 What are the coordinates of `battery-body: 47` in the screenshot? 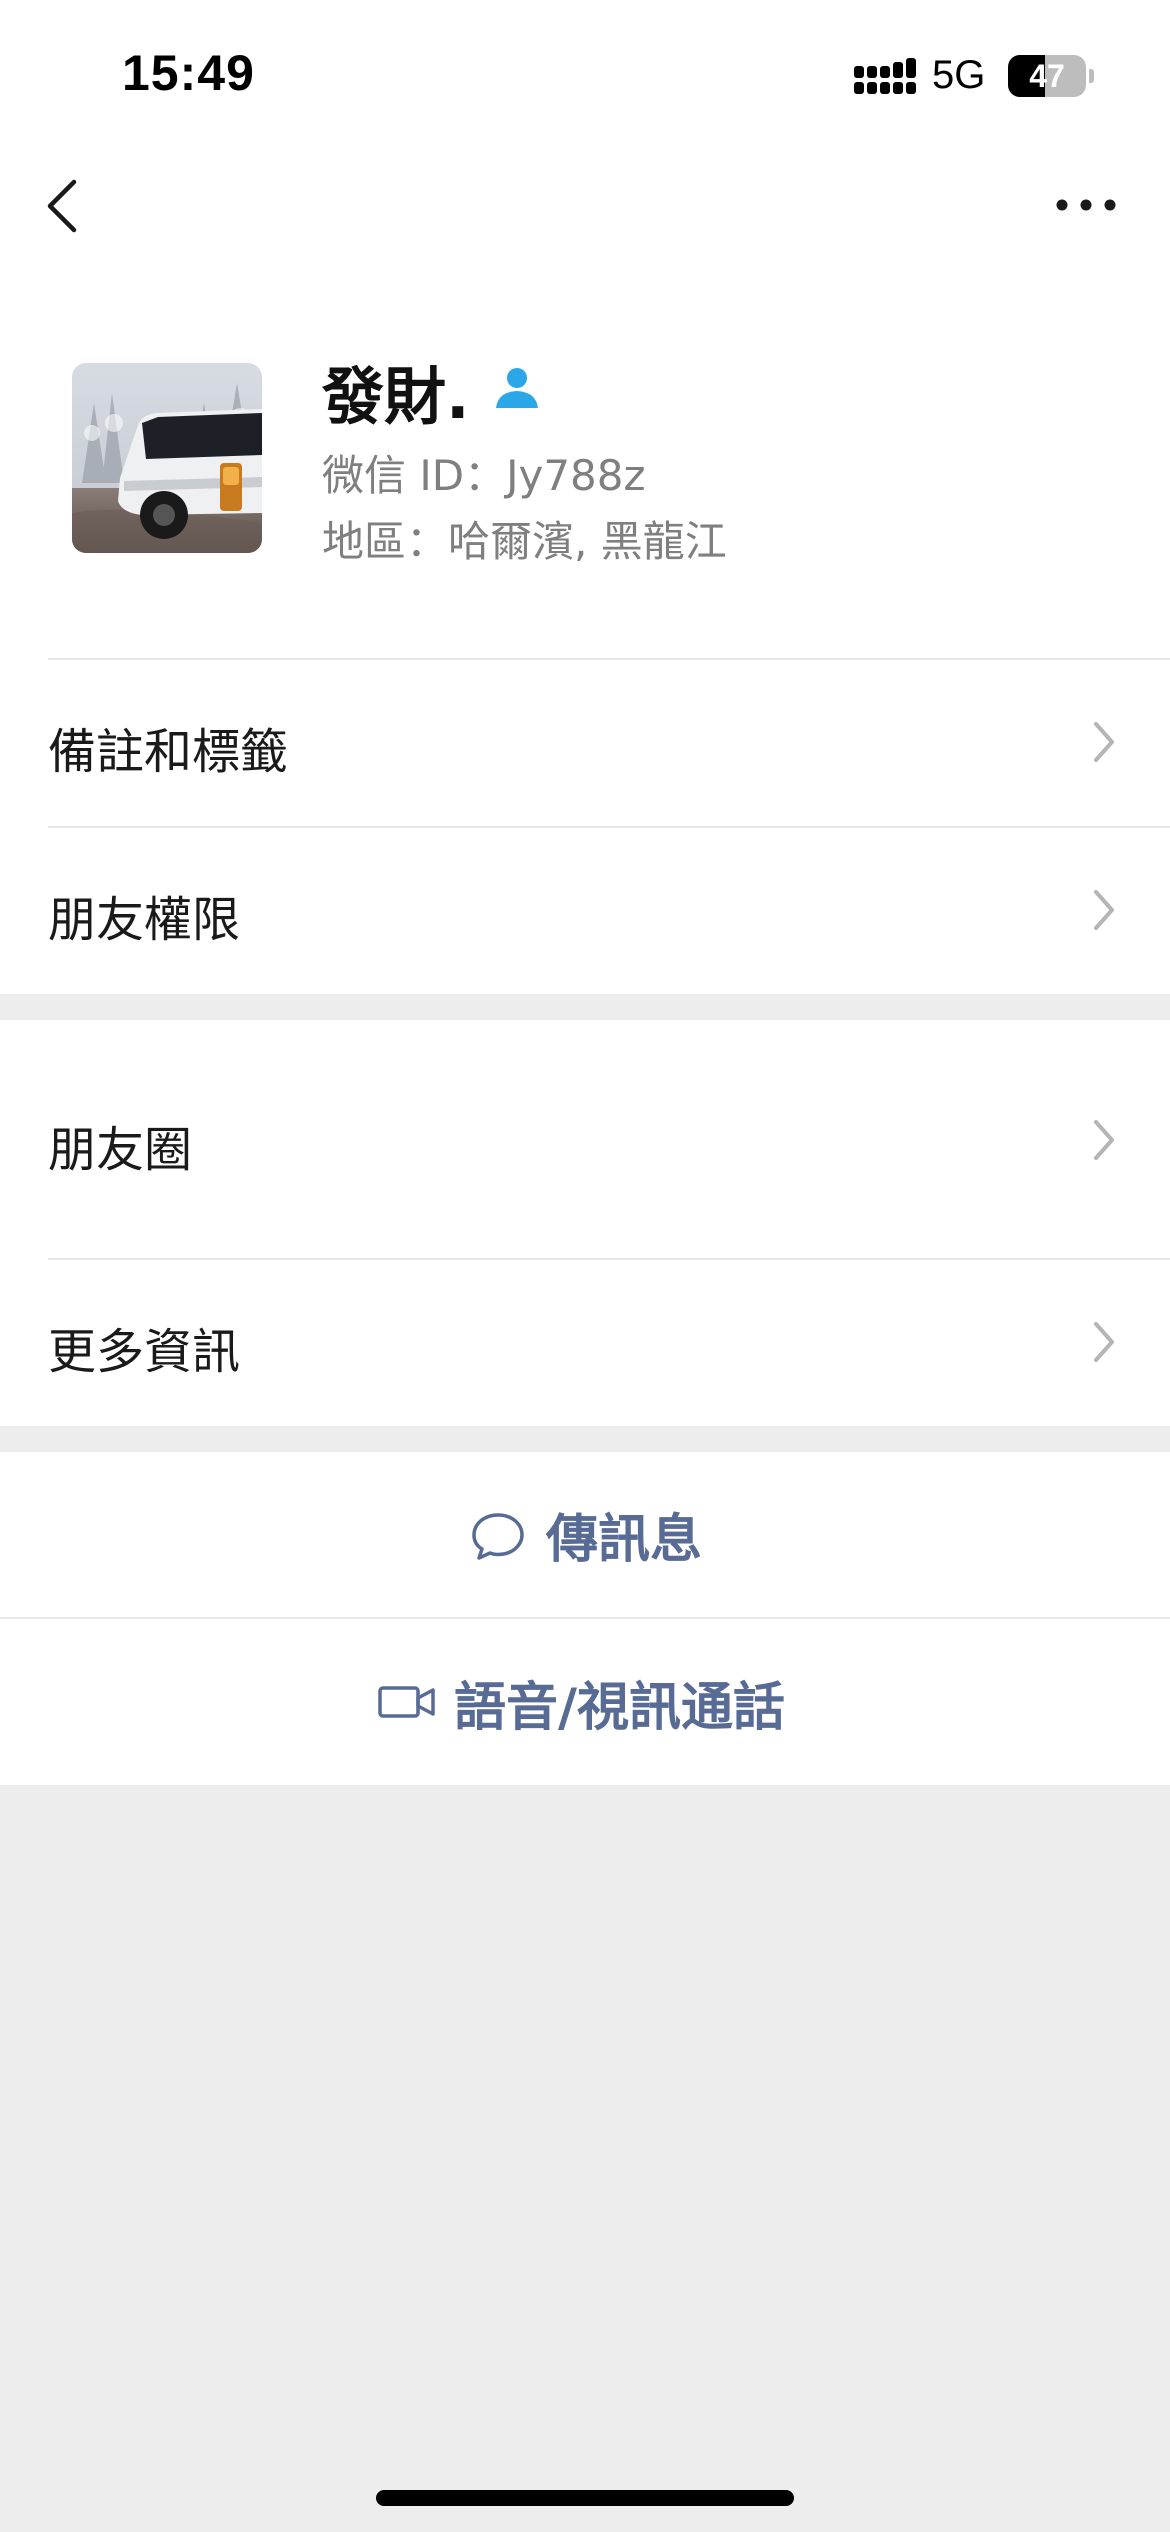 It's located at (1047, 76).